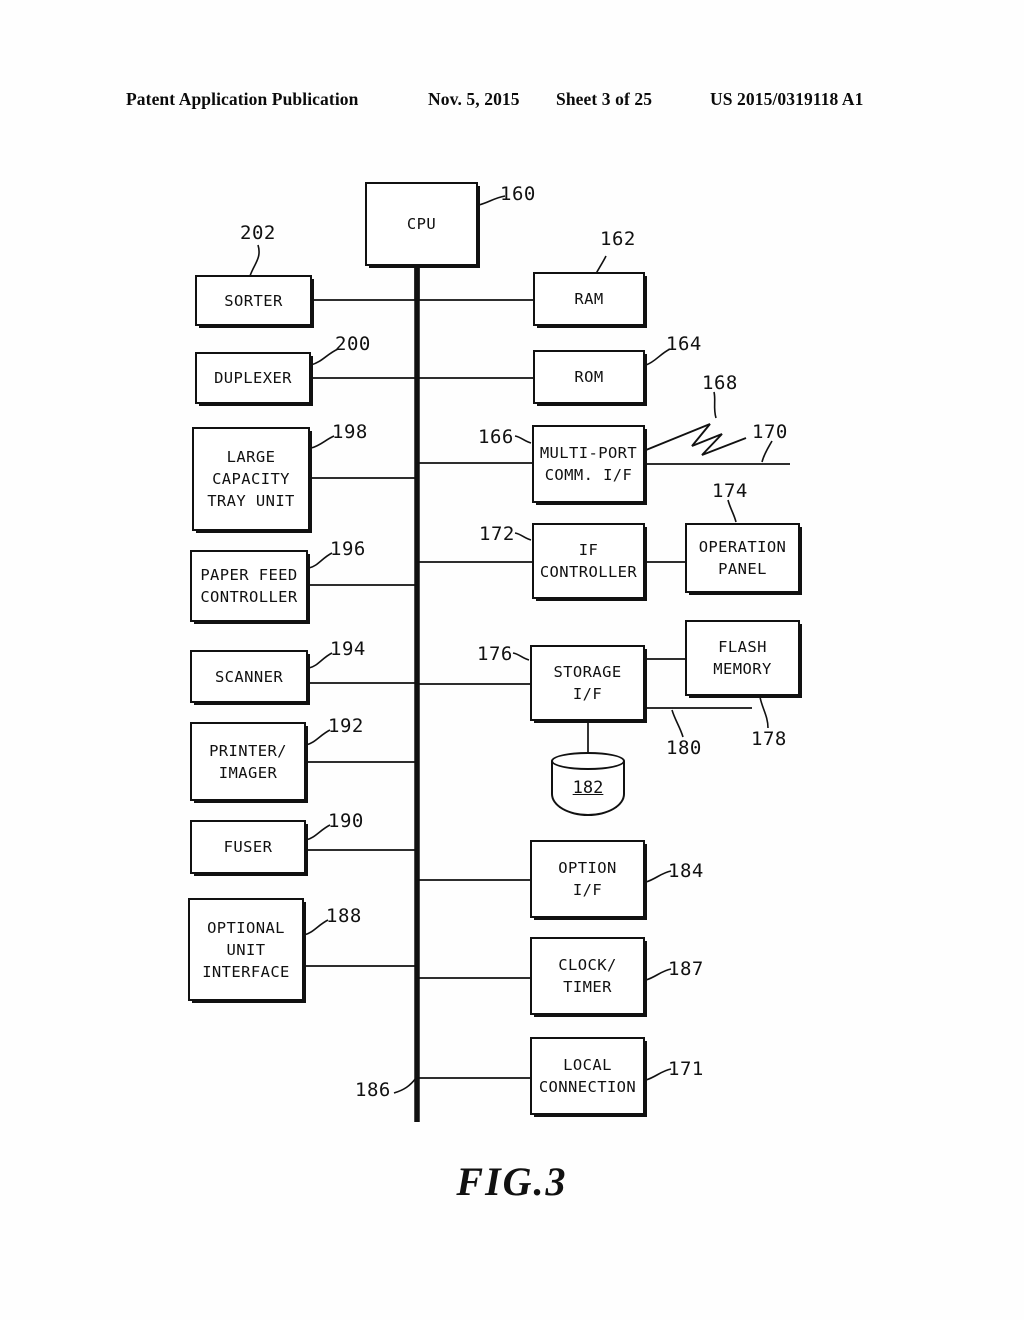 Image resolution: width=1024 pixels, height=1320 pixels. Describe the element at coordinates (348, 649) in the screenshot. I see `ref-194-scanner: 194` at that location.